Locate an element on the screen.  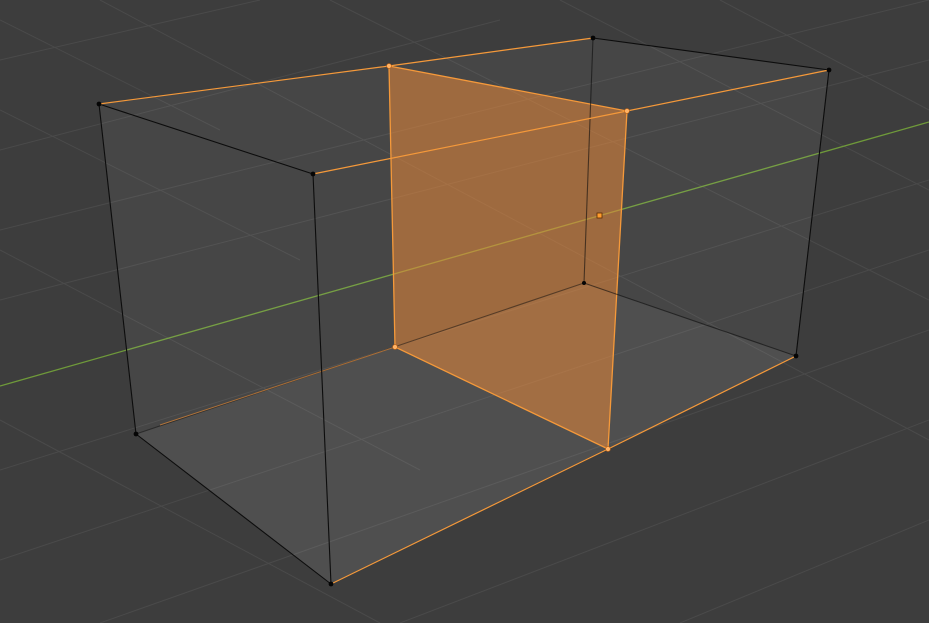
median-point-icon is located at coordinates (599, 215).